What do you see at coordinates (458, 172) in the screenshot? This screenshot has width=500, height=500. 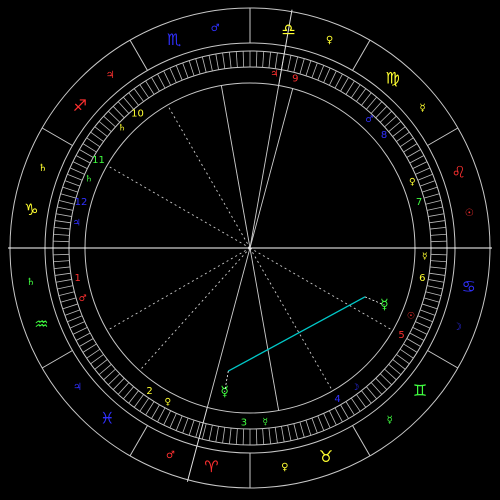 I see `leo-glyph: ♌` at bounding box center [458, 172].